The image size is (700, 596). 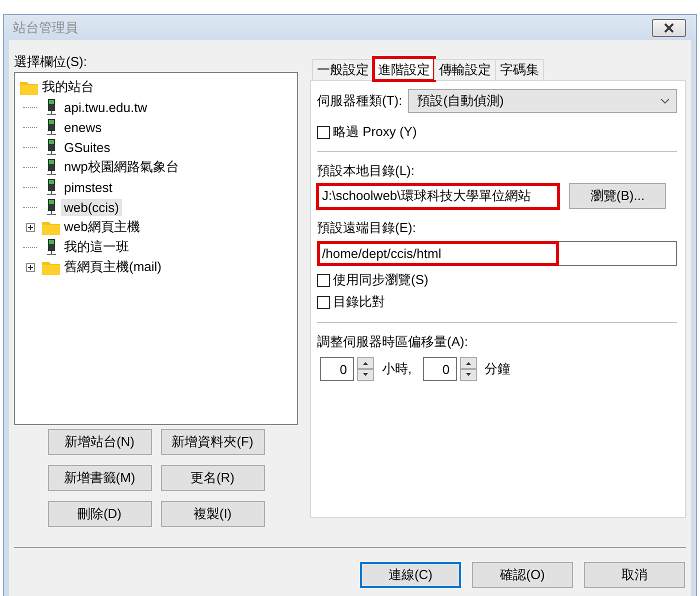 I want to click on tree-item: enews, so click(x=83, y=127).